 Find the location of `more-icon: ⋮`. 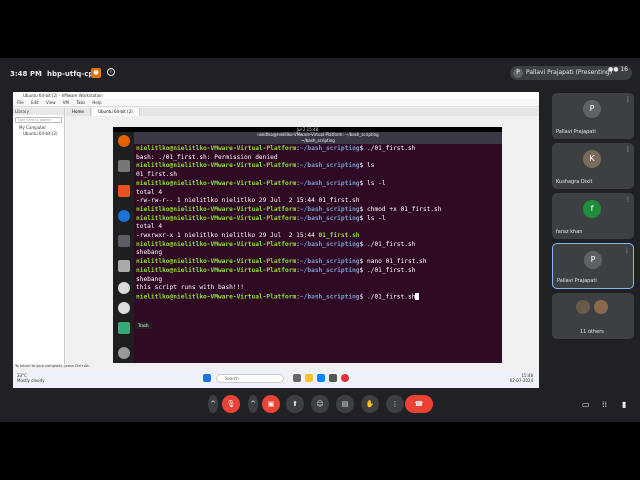

more-icon: ⋮ is located at coordinates (395, 404).